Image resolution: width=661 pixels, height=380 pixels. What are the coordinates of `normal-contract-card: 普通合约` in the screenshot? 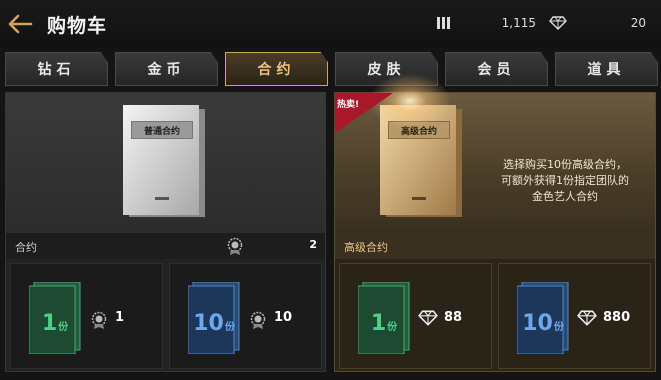 It's located at (164, 162).